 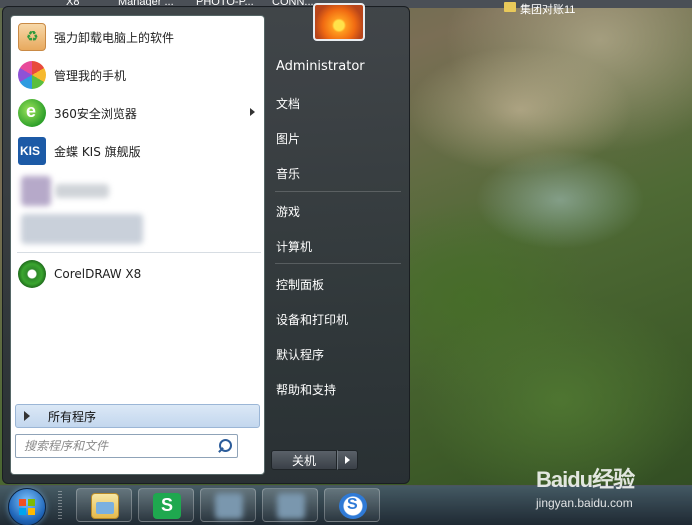 What do you see at coordinates (97, 151) in the screenshot?
I see `program-label: 金蝶 KIS 旗舰版` at bounding box center [97, 151].